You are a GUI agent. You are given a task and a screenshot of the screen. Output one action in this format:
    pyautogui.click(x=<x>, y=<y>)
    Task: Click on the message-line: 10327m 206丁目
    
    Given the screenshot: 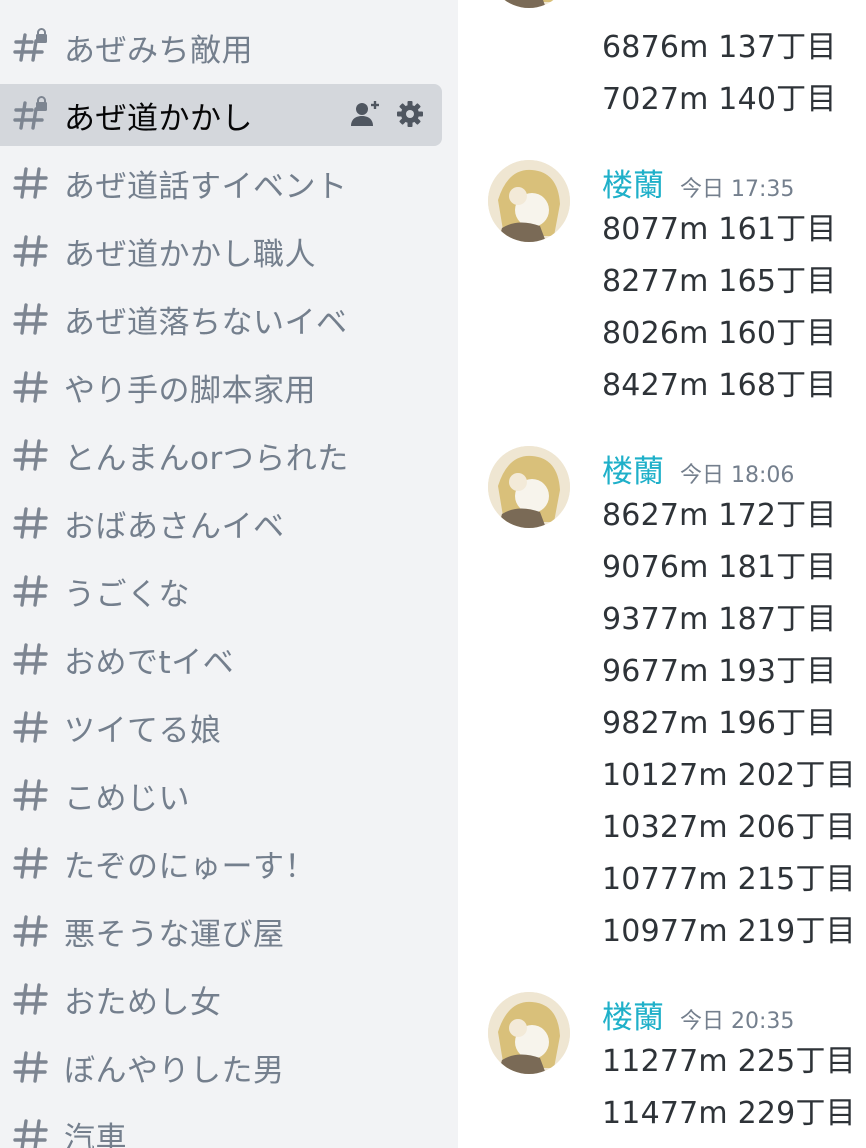 What is the action you would take?
    pyautogui.click(x=729, y=827)
    